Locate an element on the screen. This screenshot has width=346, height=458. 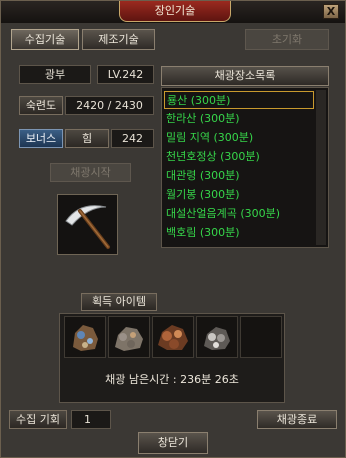
silver-ore-icon is located at coordinates (217, 338).